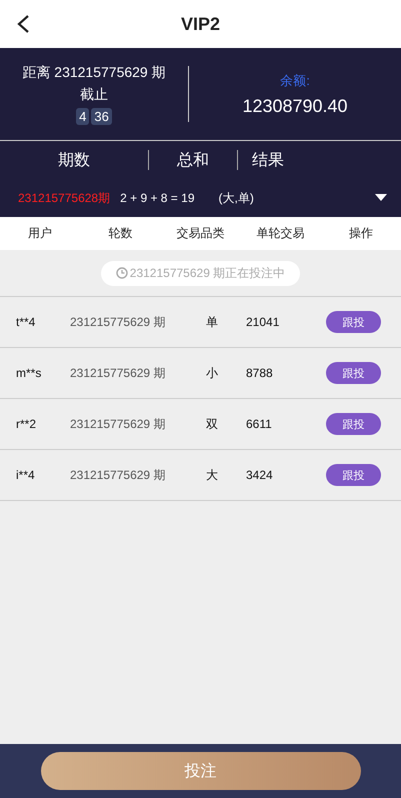  Describe the element at coordinates (212, 322) in the screenshot. I see `category-cell-text: 单` at that location.